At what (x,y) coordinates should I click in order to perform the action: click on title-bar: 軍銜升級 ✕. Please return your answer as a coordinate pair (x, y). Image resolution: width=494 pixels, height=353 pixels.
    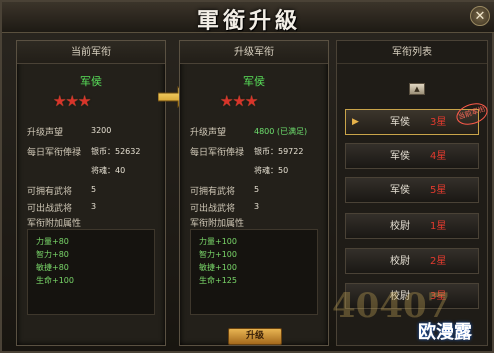
    Looking at the image, I should click on (248, 18).